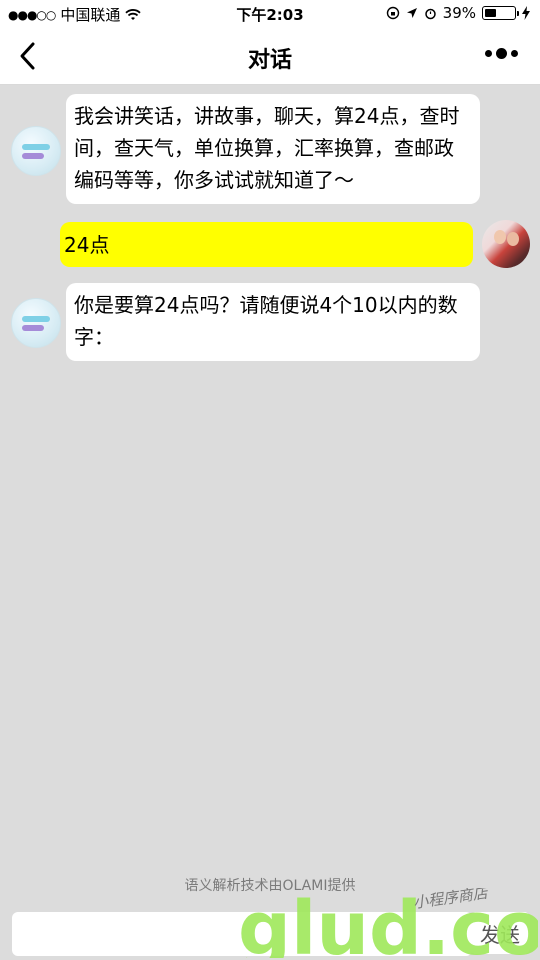 The image size is (540, 960). I want to click on alarm-icon, so click(430, 13).